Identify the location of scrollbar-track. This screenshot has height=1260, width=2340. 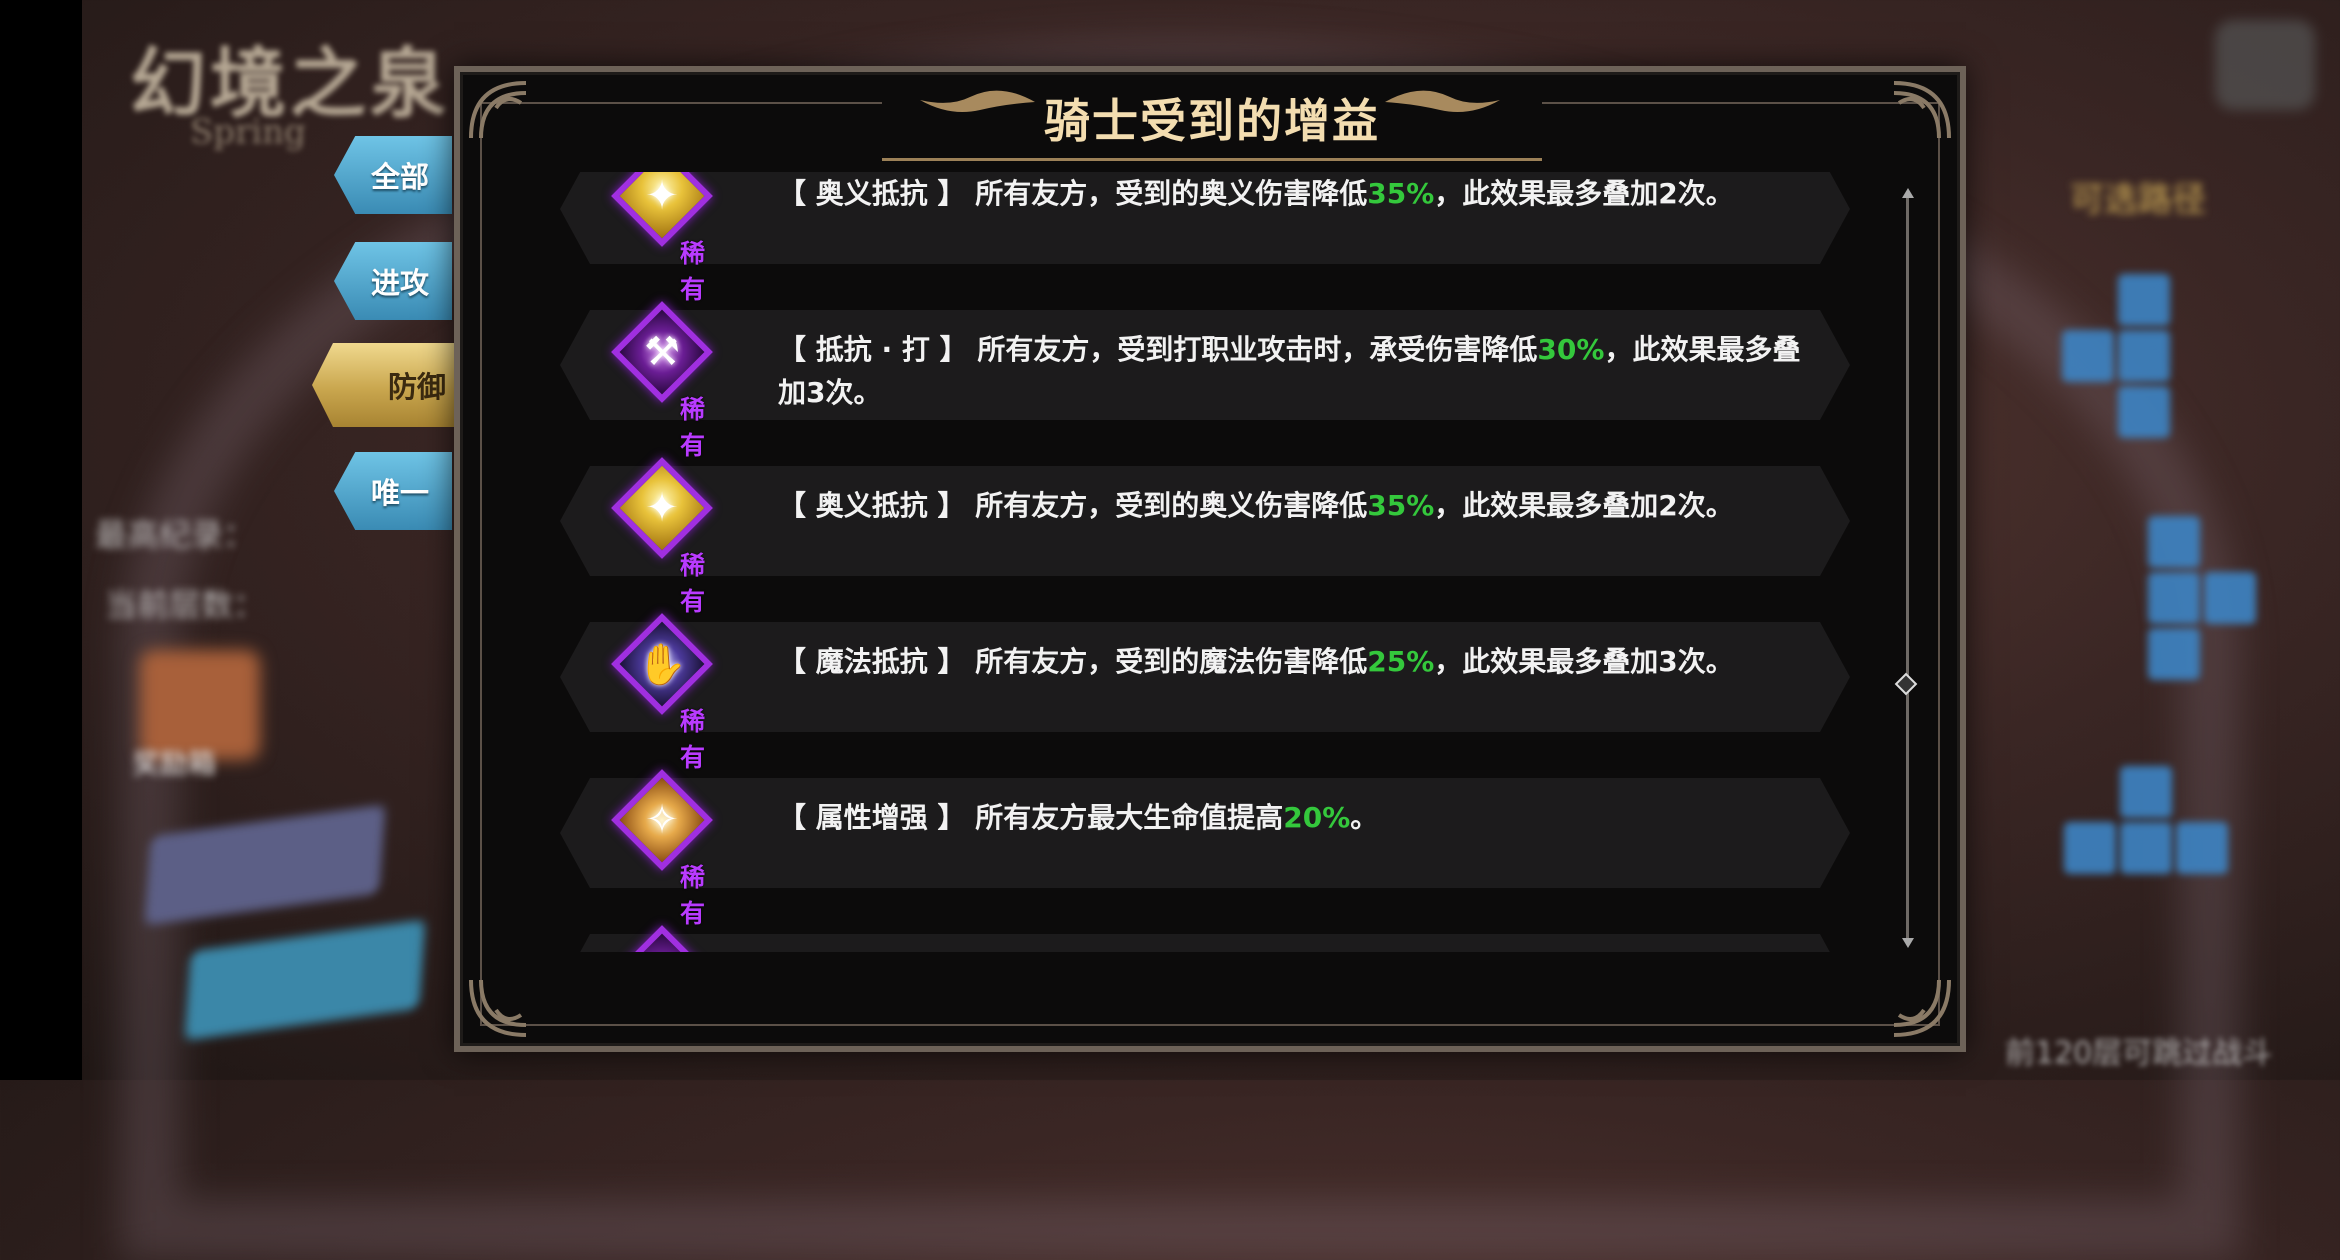
(1907, 570).